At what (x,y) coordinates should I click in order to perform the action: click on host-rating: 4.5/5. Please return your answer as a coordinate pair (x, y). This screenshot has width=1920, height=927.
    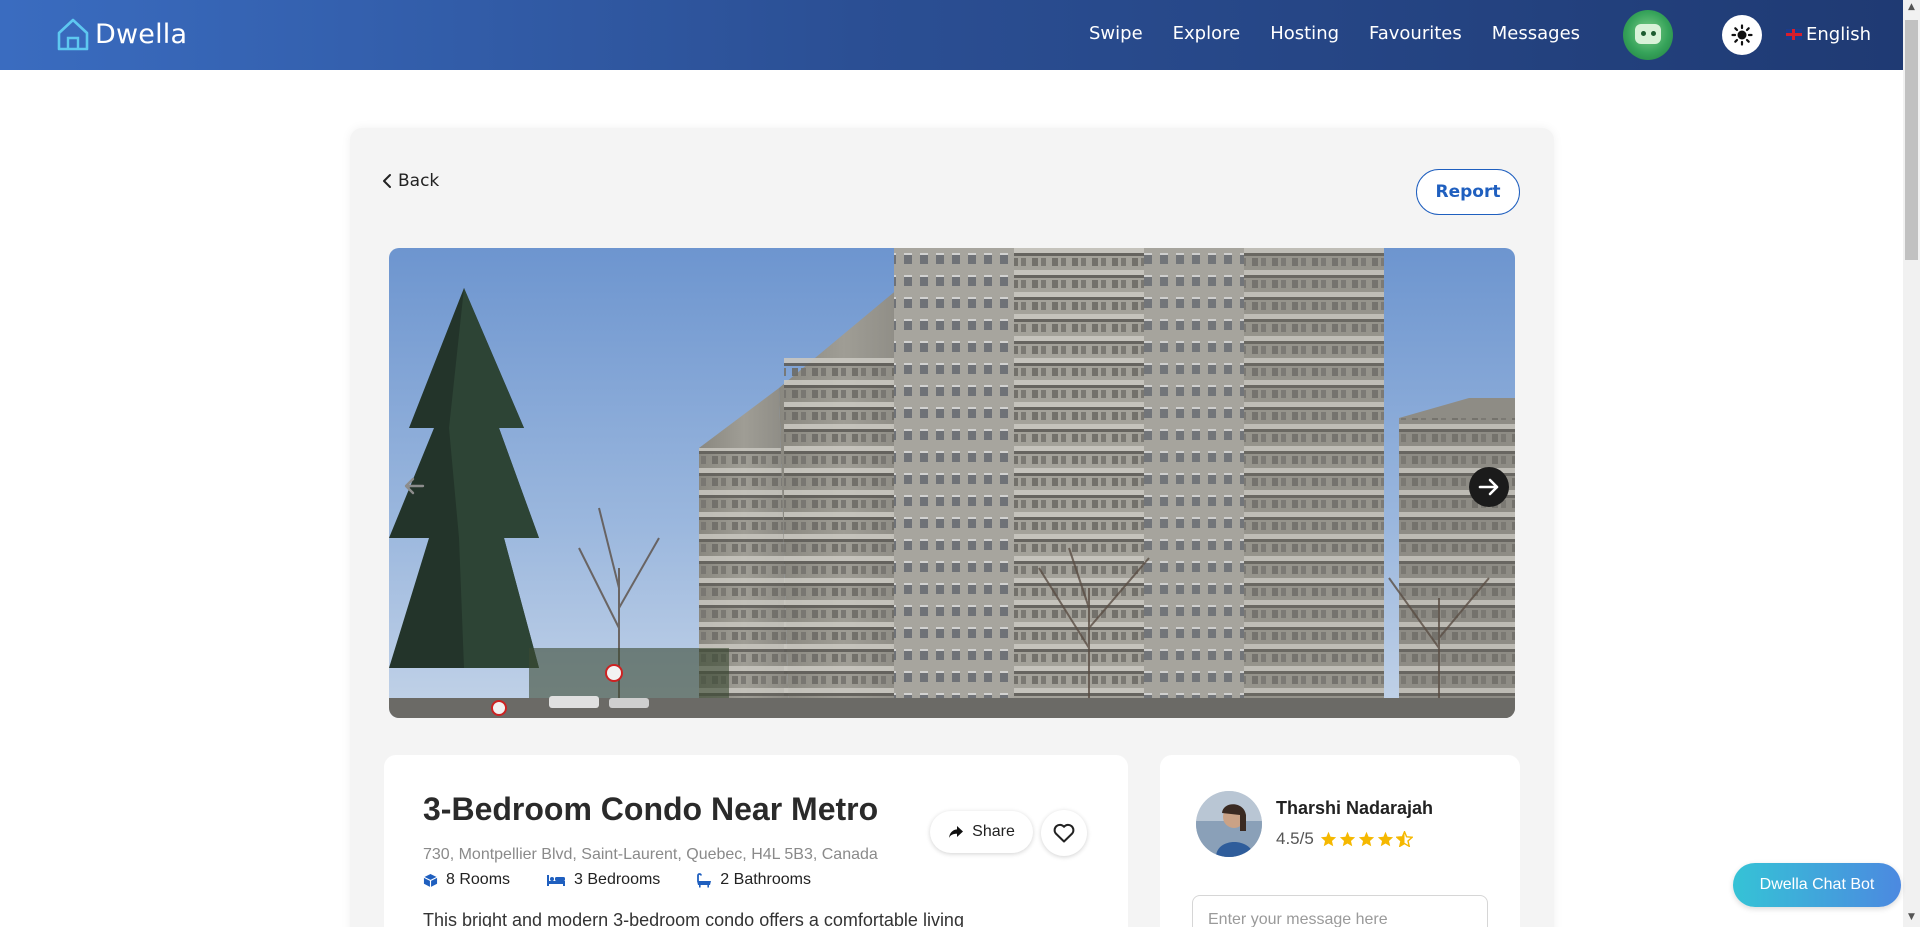
    Looking at the image, I should click on (1344, 839).